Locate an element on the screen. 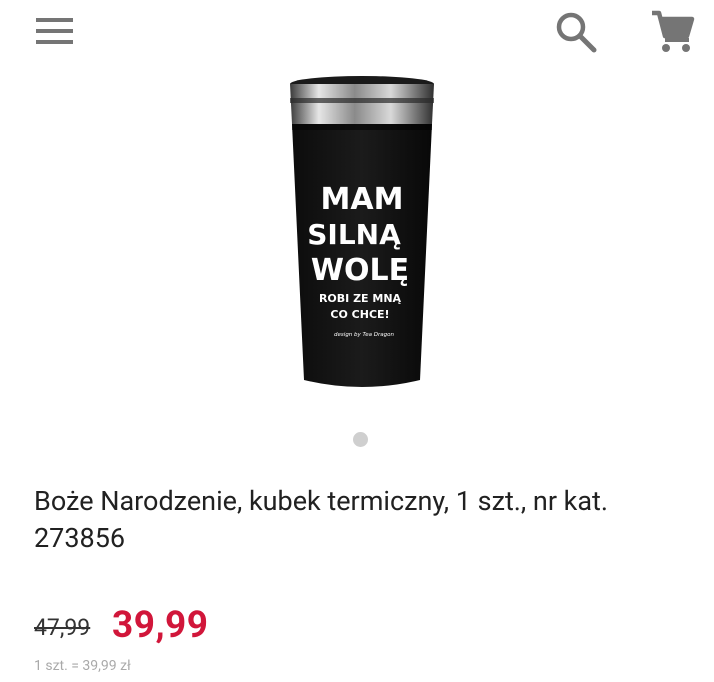 This screenshot has width=714, height=682. current-price: 39,99 is located at coordinates (160, 625).